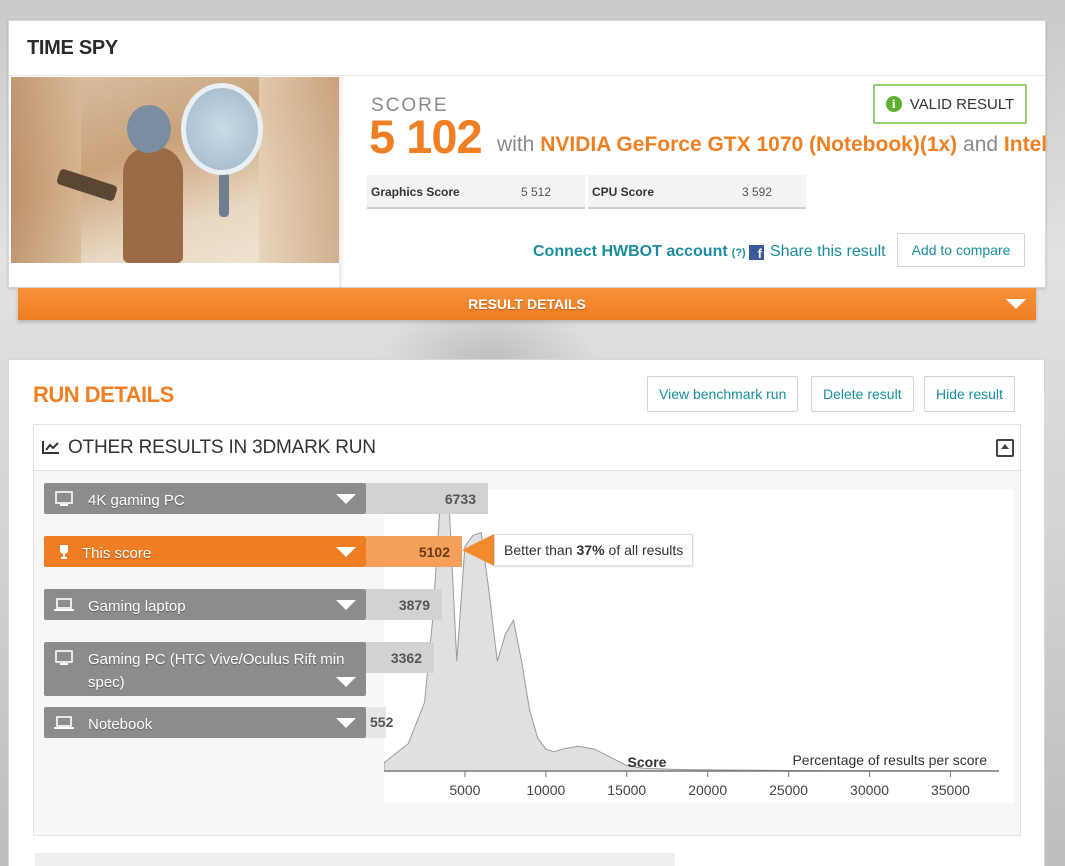 Image resolution: width=1065 pixels, height=866 pixels. What do you see at coordinates (962, 104) in the screenshot?
I see `valid-result-label: VALID RESULT` at bounding box center [962, 104].